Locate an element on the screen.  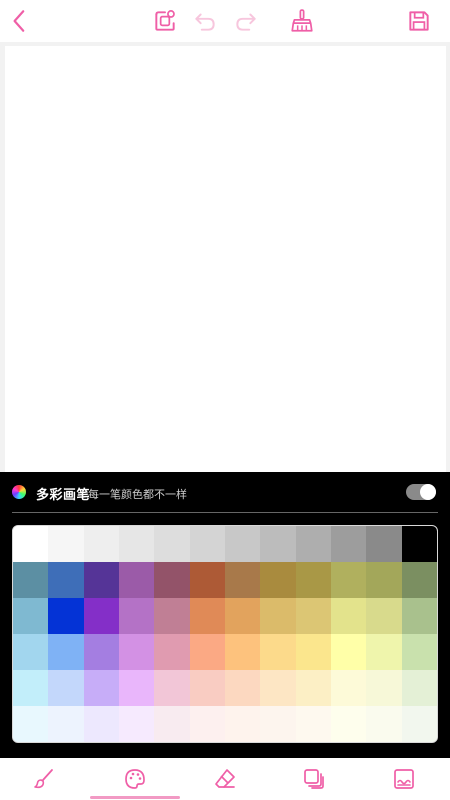
clear-broom-icon is located at coordinates (302, 21).